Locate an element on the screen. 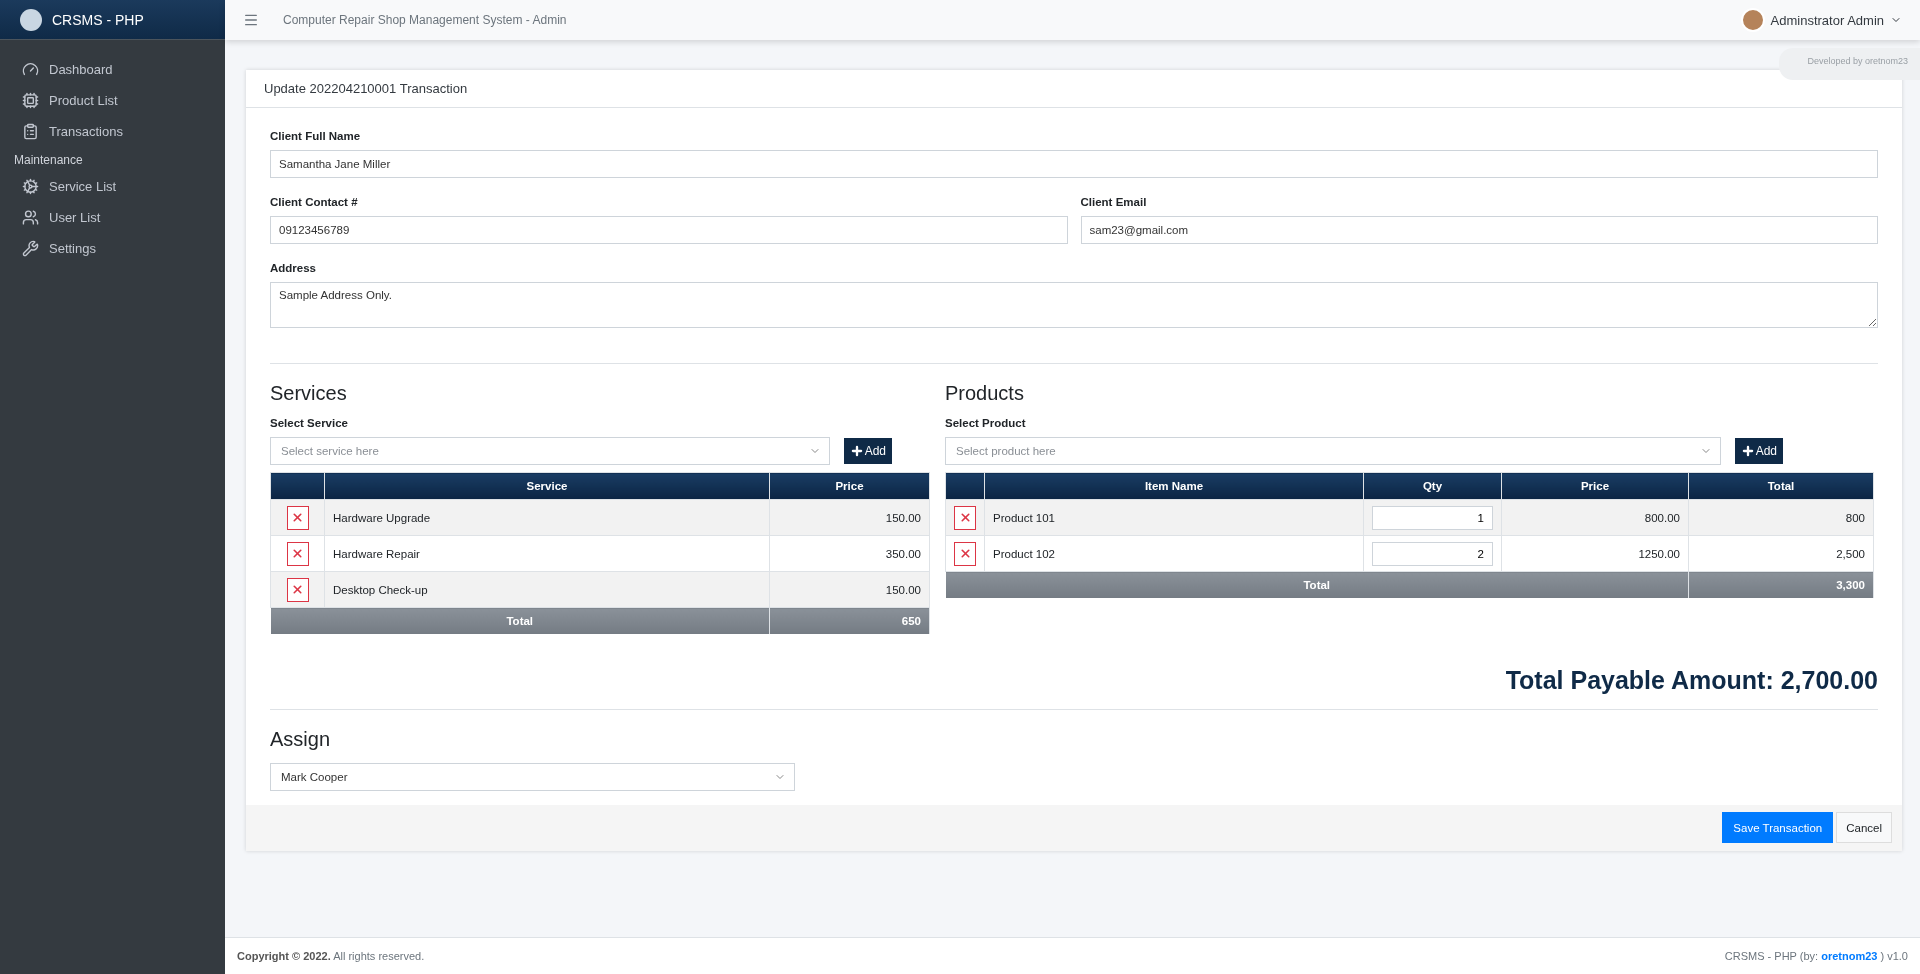 The image size is (1920, 974). total-payable: Total Payable Amount: 2,700.00 is located at coordinates (1691, 680).